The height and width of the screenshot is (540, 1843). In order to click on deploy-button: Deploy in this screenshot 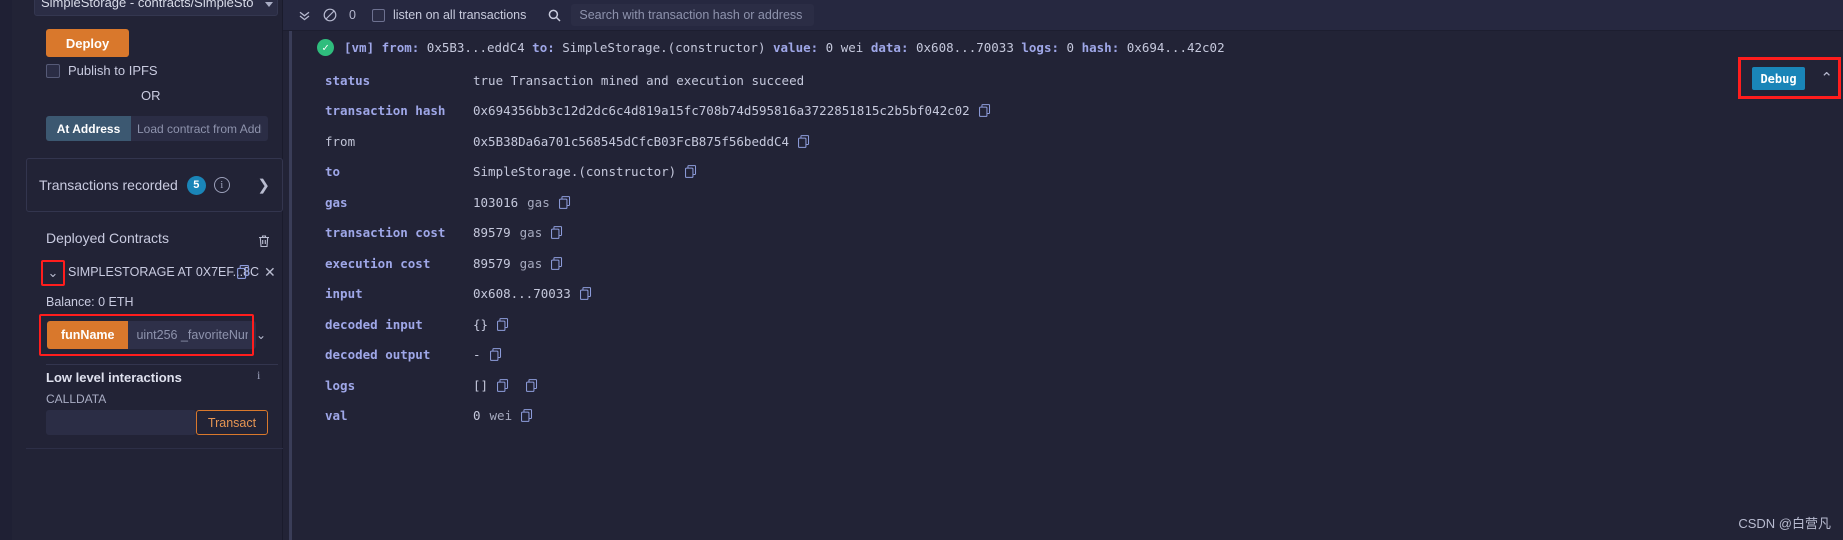, I will do `click(87, 43)`.